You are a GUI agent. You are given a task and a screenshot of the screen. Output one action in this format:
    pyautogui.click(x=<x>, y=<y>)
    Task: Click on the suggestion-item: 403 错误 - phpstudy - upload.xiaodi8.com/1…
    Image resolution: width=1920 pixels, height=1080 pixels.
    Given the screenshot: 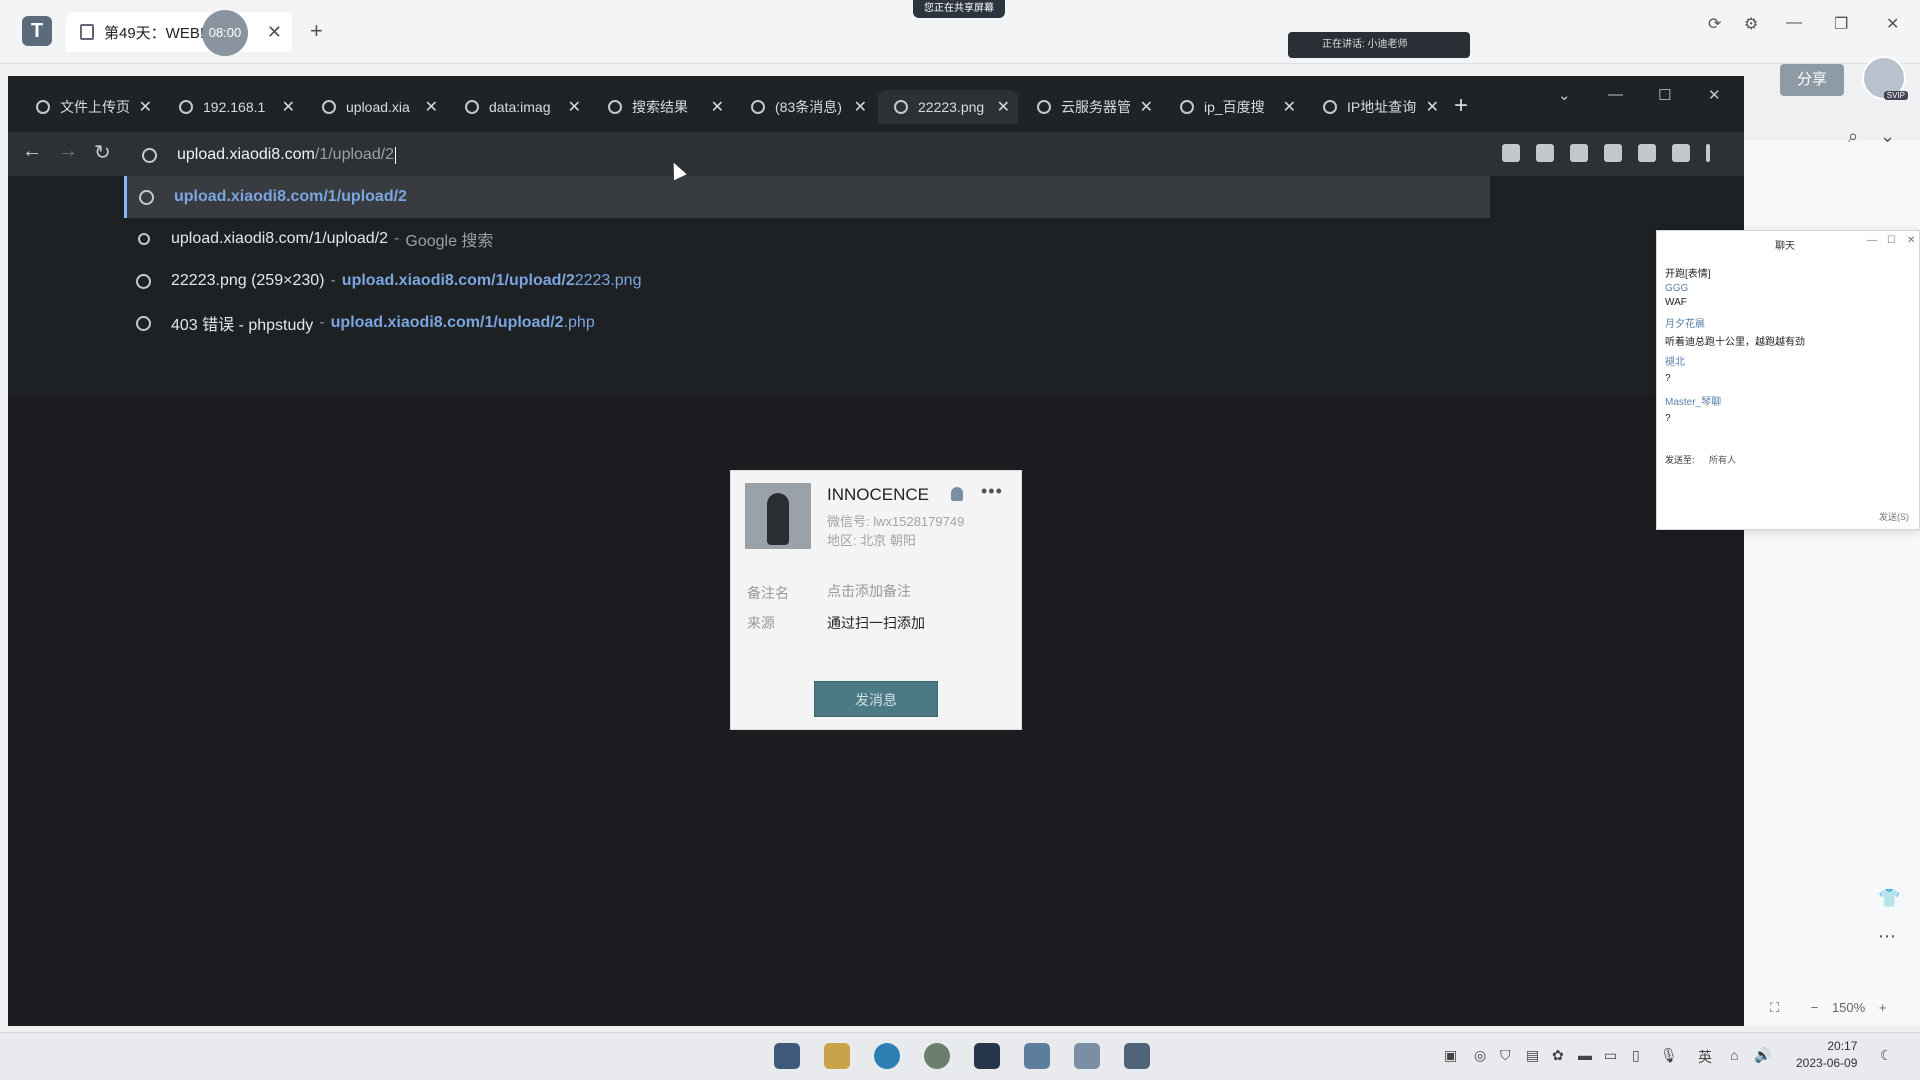 What is the action you would take?
    pyautogui.click(x=807, y=323)
    